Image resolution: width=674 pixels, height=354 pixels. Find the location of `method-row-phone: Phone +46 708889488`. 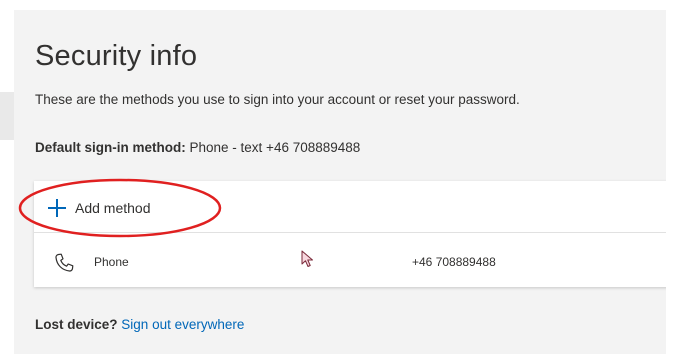

method-row-phone: Phone +46 708889488 is located at coordinates (354, 260).